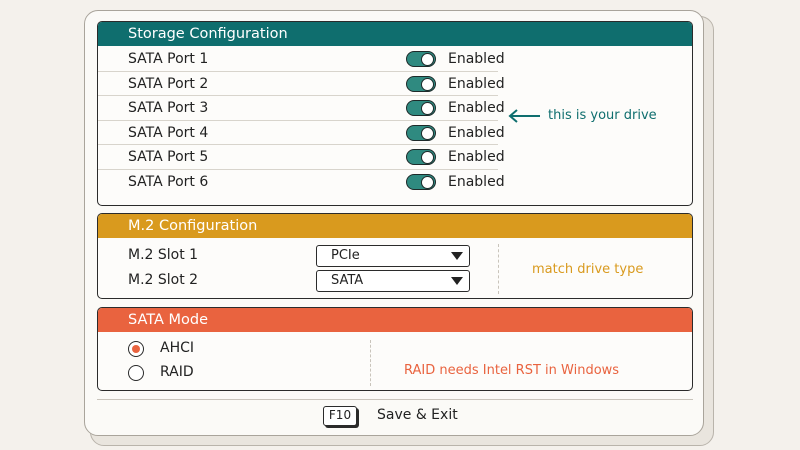 The image size is (800, 450). What do you see at coordinates (347, 280) in the screenshot?
I see `m2-slot-2-value: SATA` at bounding box center [347, 280].